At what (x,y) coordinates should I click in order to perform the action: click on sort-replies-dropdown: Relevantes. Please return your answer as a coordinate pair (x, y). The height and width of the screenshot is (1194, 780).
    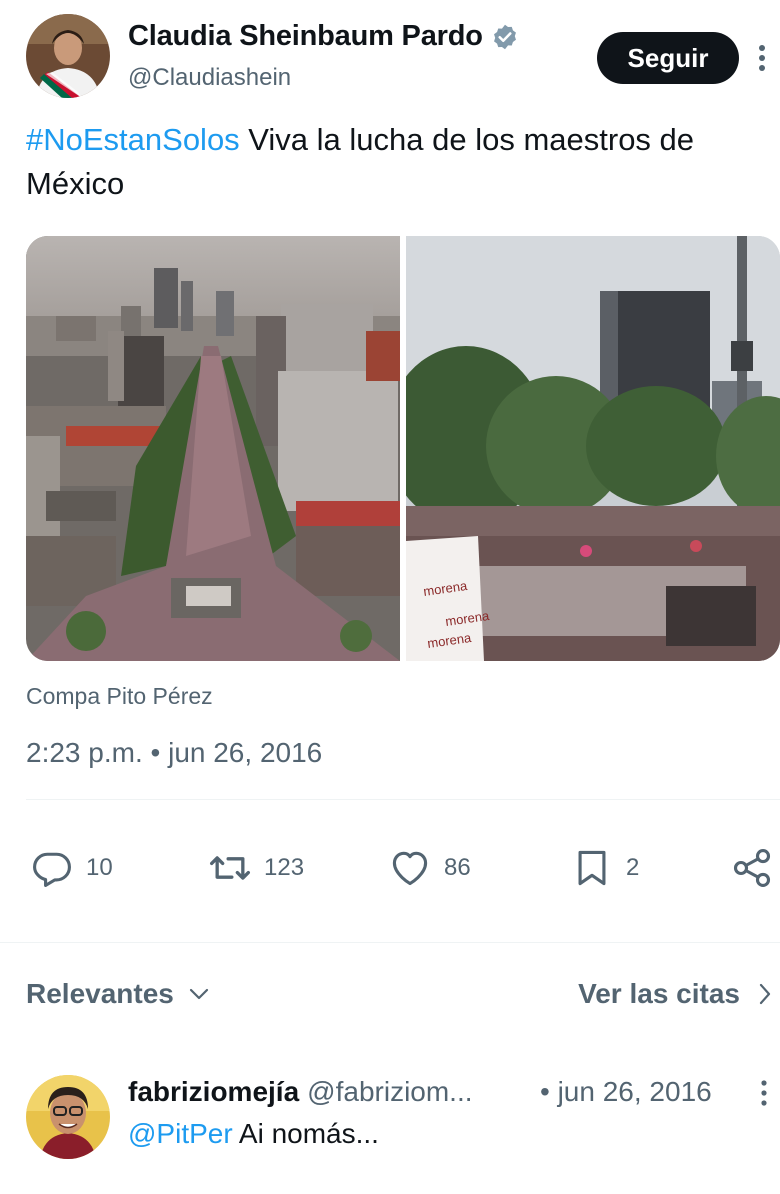
    Looking at the image, I should click on (118, 994).